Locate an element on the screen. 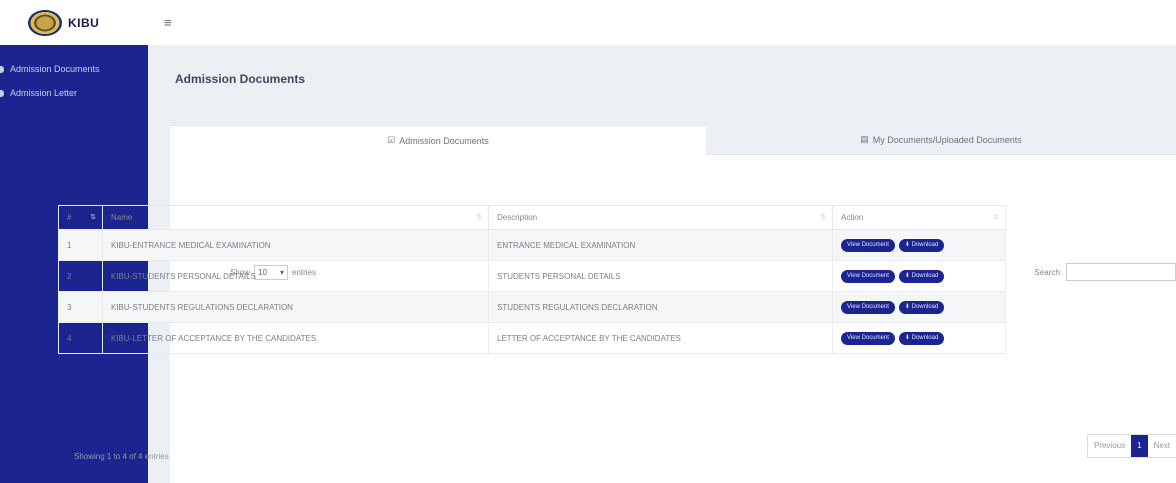 This screenshot has width=1176, height=483. hamburger-menu-icon: ≡ is located at coordinates (168, 22).